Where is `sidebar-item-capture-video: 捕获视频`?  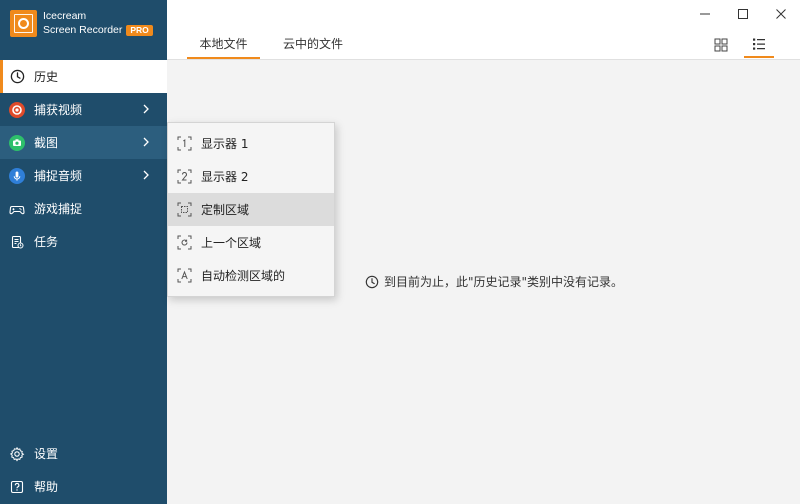
sidebar-item-capture-video: 捕获视频 is located at coordinates (83, 109).